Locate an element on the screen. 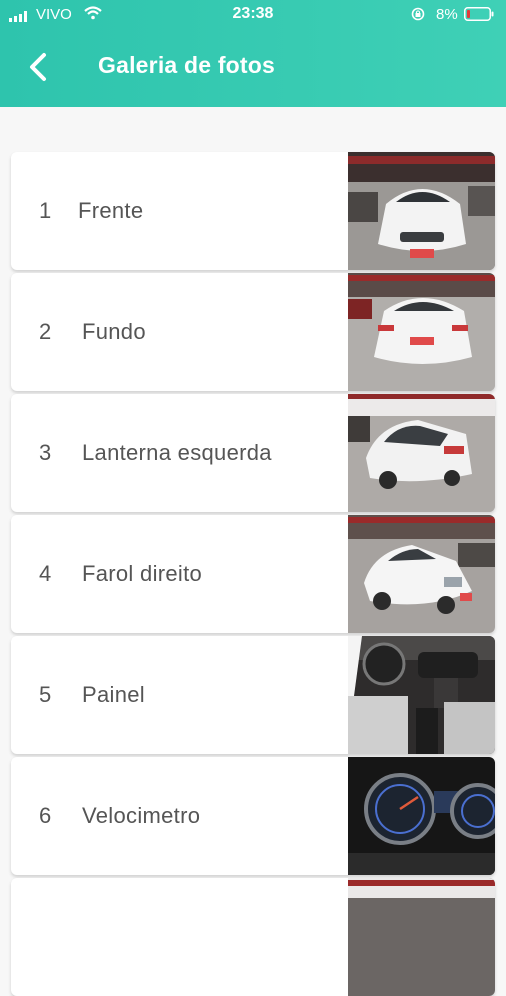  dashboard-photo is located at coordinates (421, 695).